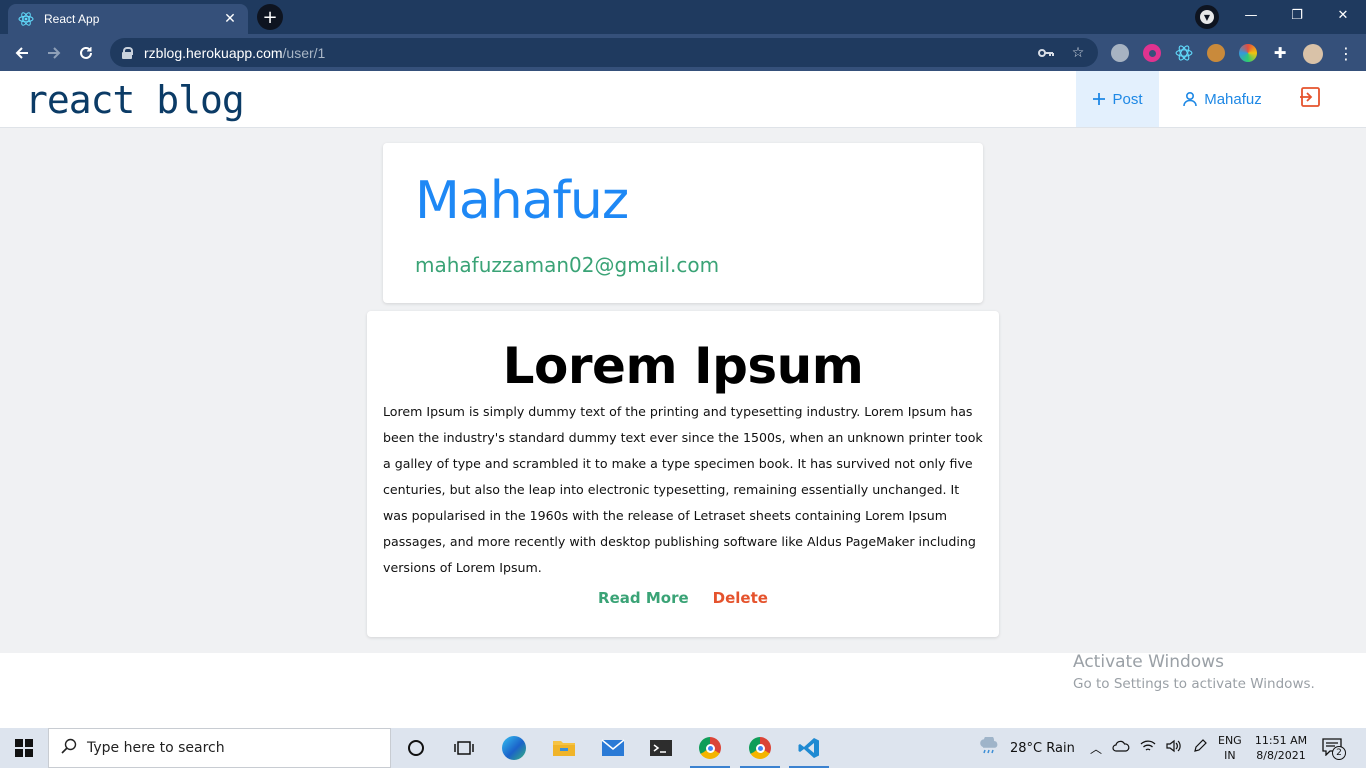 The width and height of the screenshot is (1366, 768). I want to click on close-window-button: ✕, so click(1343, 15).